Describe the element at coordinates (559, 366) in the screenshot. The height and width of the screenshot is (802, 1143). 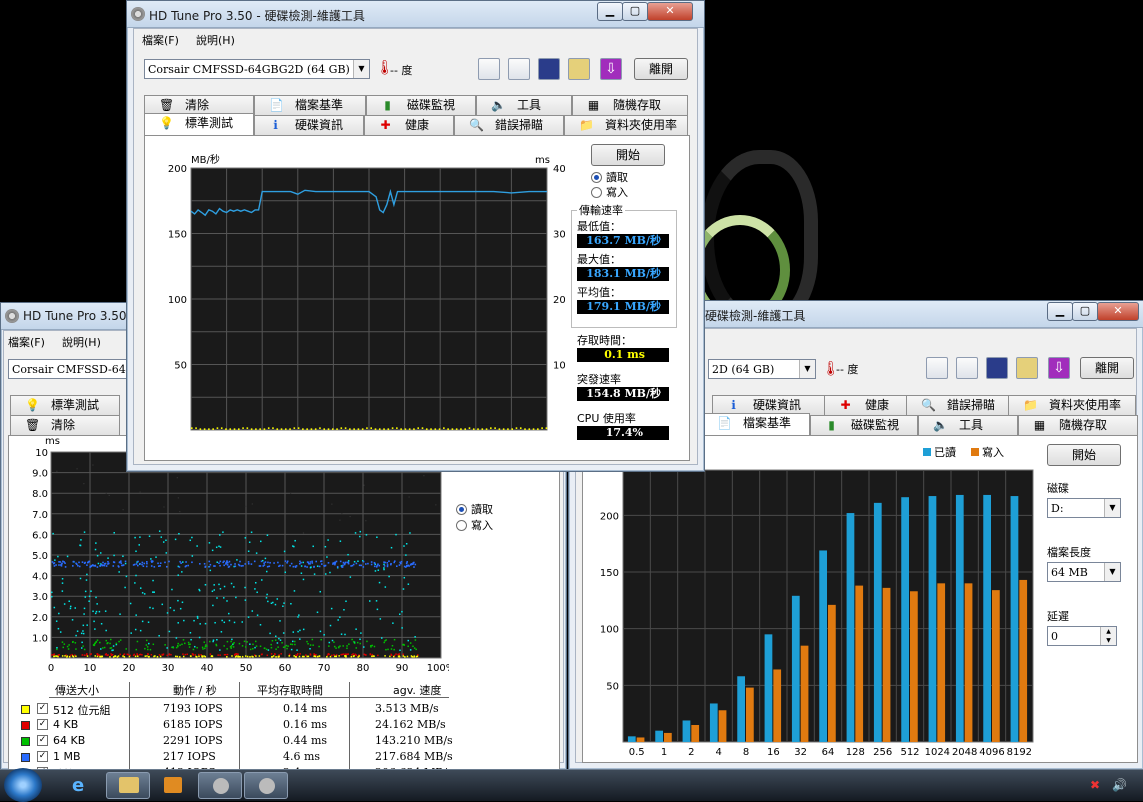
I see `y2-tick-label: 10` at that location.